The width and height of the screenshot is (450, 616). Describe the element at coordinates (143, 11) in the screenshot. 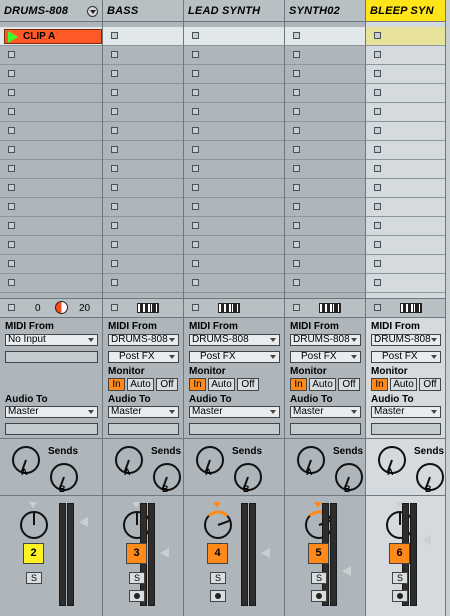

I see `track-header: BASS` at that location.